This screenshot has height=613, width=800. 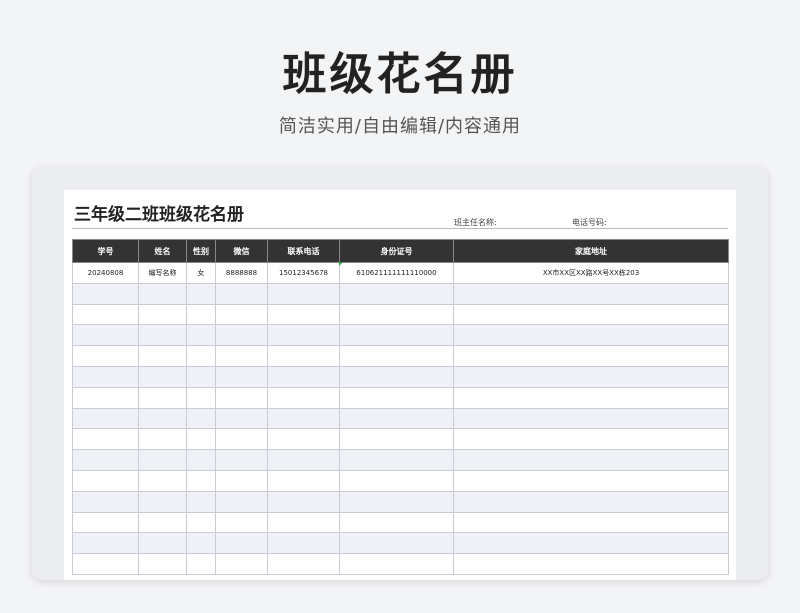 What do you see at coordinates (159, 212) in the screenshot?
I see `sheet-title: 三年级二班班级花名册` at bounding box center [159, 212].